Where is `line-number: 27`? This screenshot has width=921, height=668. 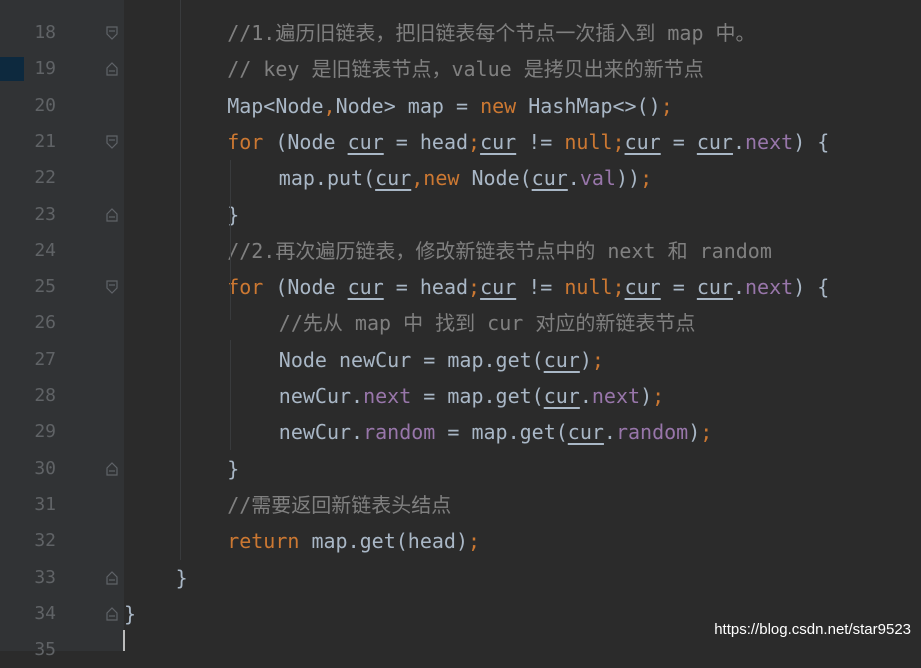
line-number: 27 is located at coordinates (45, 359).